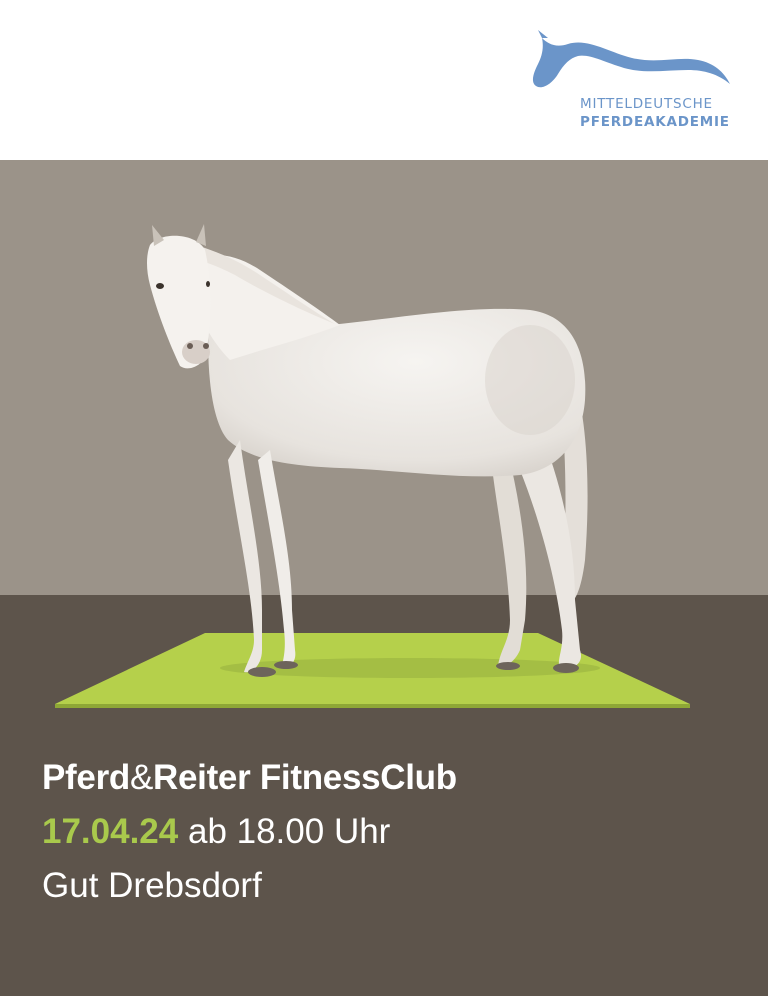 The width and height of the screenshot is (768, 996). I want to click on event-date-time: 17.04.24 ab 18.00 Uhr, so click(216, 832).